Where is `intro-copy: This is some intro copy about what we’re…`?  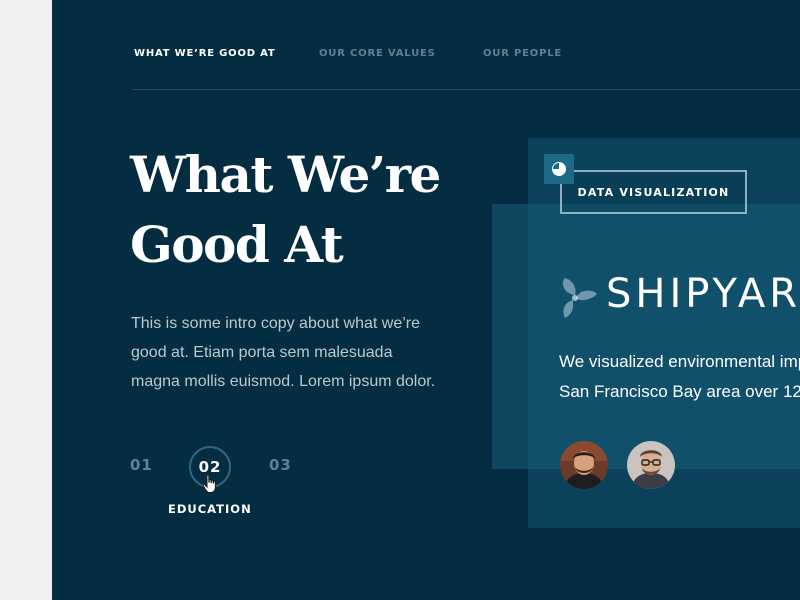
intro-copy: This is some intro copy about what we’re… is located at coordinates (296, 352).